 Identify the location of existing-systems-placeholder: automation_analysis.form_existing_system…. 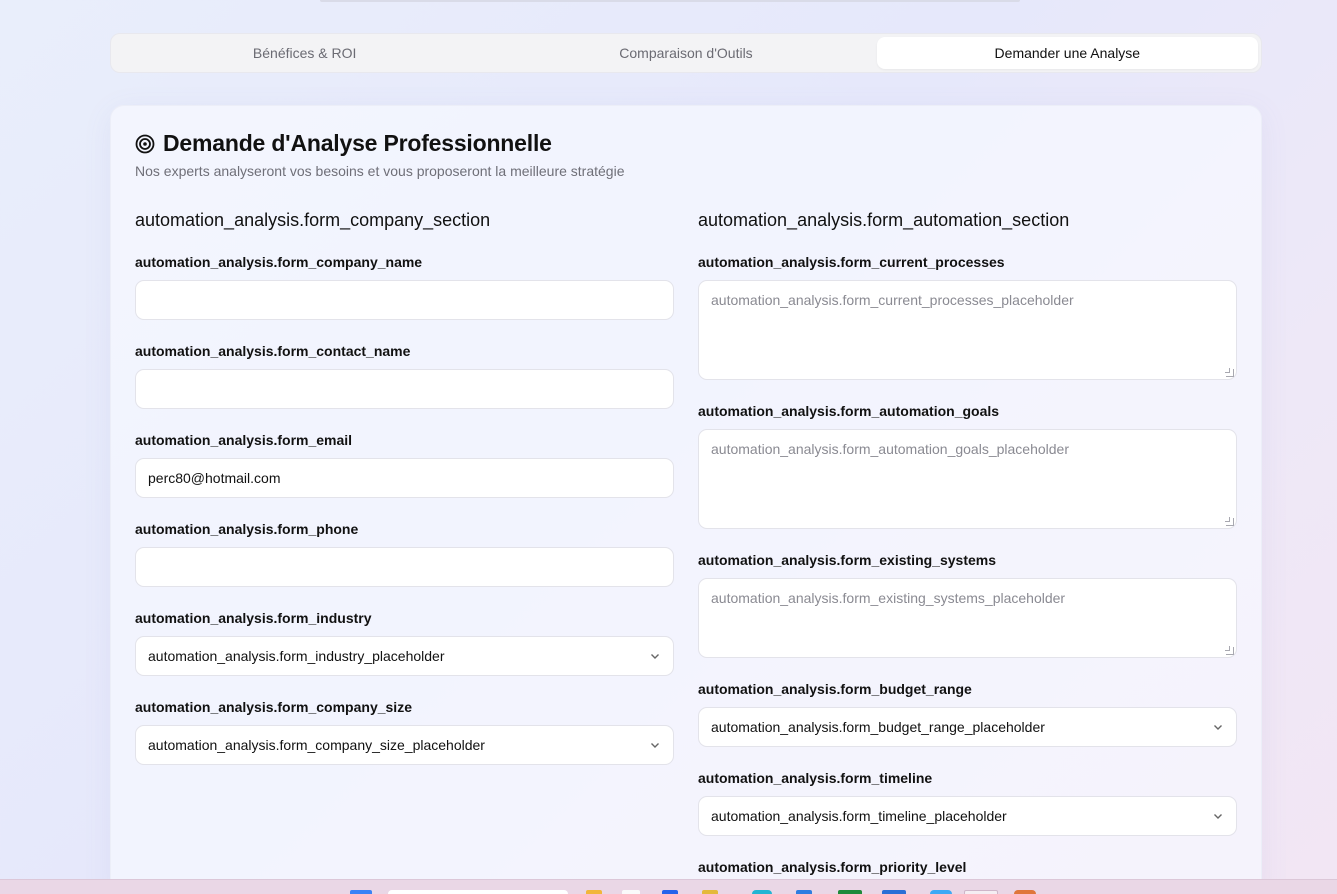
(888, 598).